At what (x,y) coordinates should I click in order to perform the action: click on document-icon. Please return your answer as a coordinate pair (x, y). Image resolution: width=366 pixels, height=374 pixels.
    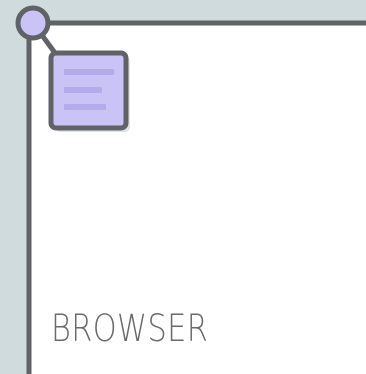
    Looking at the image, I should click on (89, 91).